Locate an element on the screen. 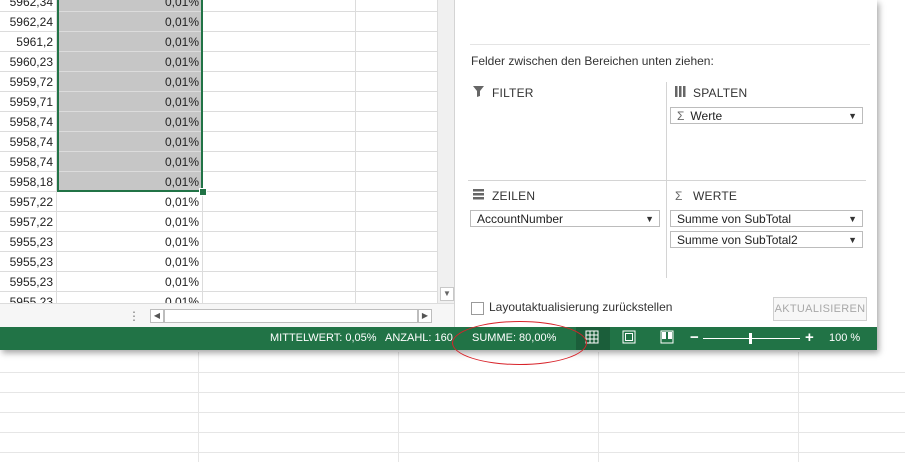 Image resolution: width=905 pixels, height=462 pixels. fill-handle is located at coordinates (203, 192).